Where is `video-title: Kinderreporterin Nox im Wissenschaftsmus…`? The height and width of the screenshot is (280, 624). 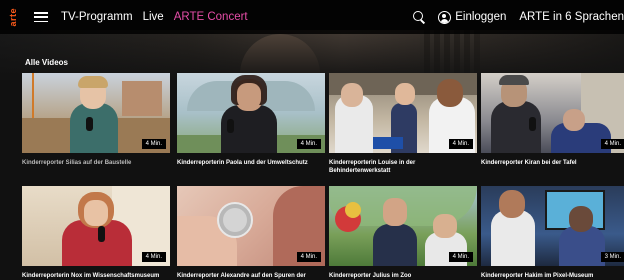
video-title: Kinderreporterin Nox im Wissenschaftsmus… is located at coordinates (96, 276).